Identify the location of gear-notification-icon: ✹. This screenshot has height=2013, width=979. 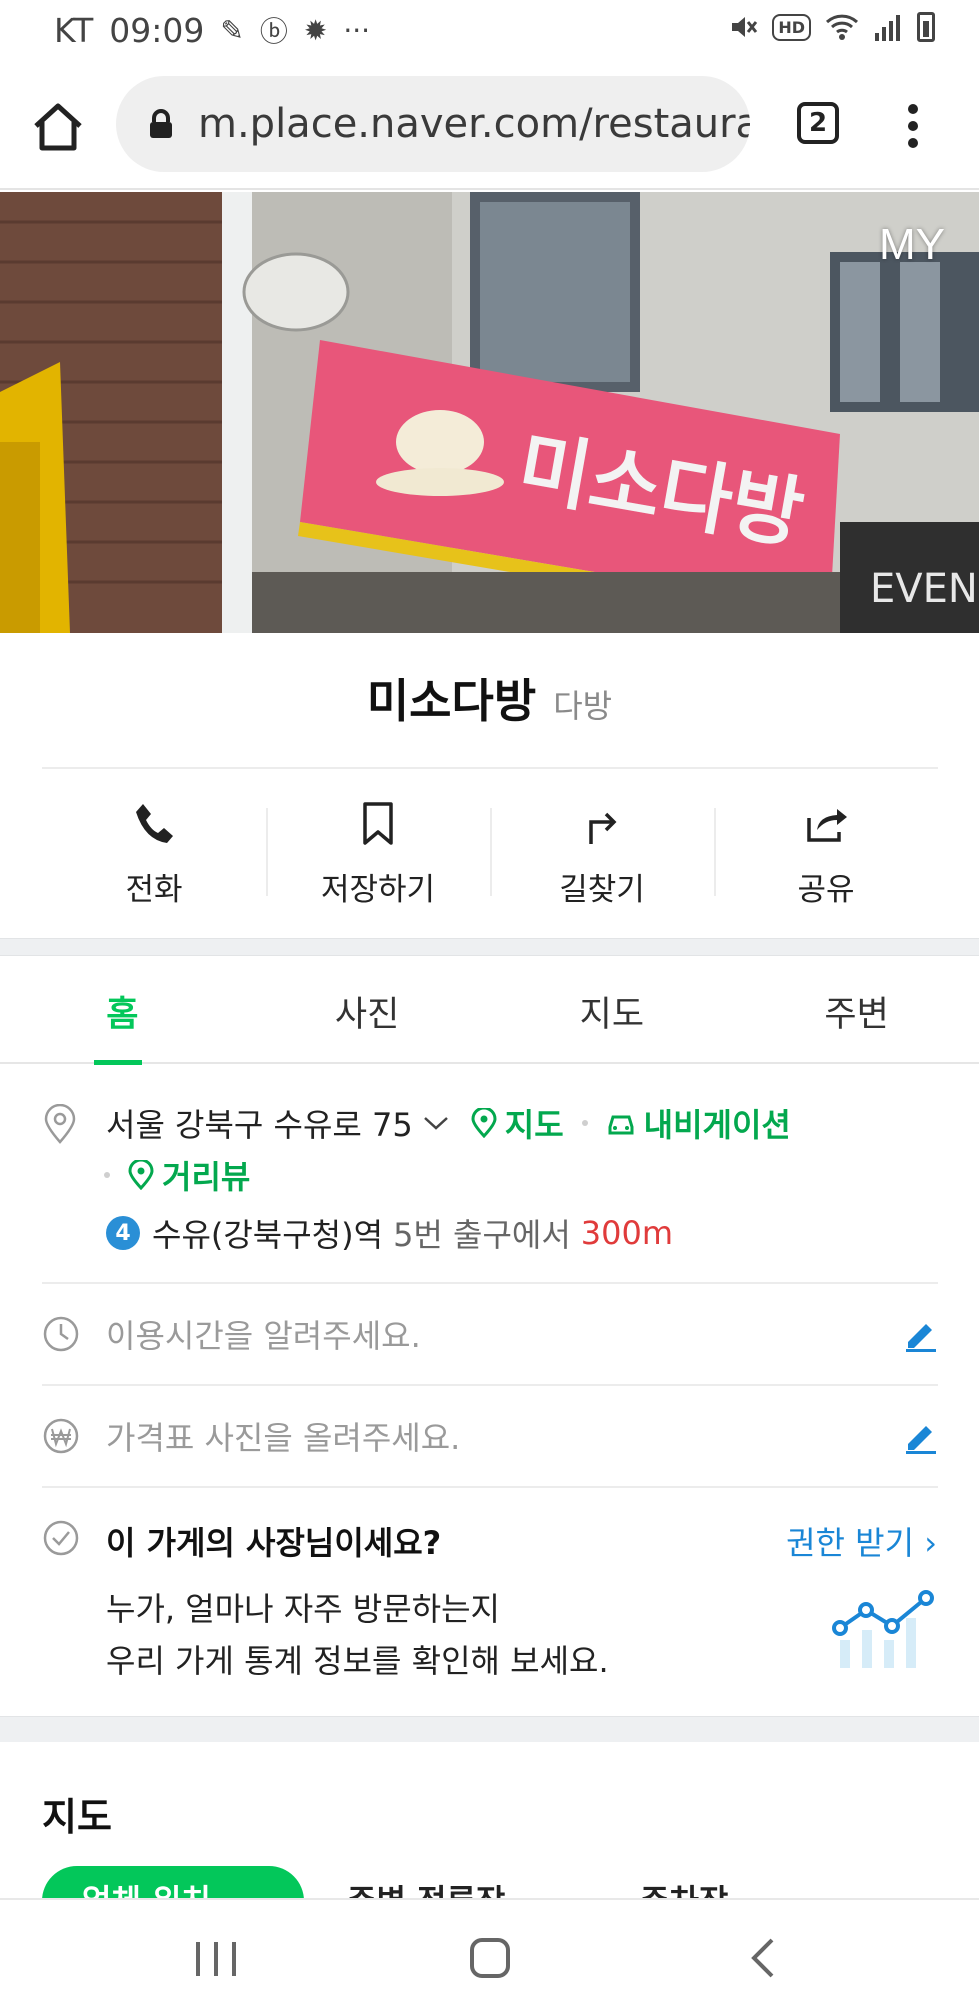
(315, 30).